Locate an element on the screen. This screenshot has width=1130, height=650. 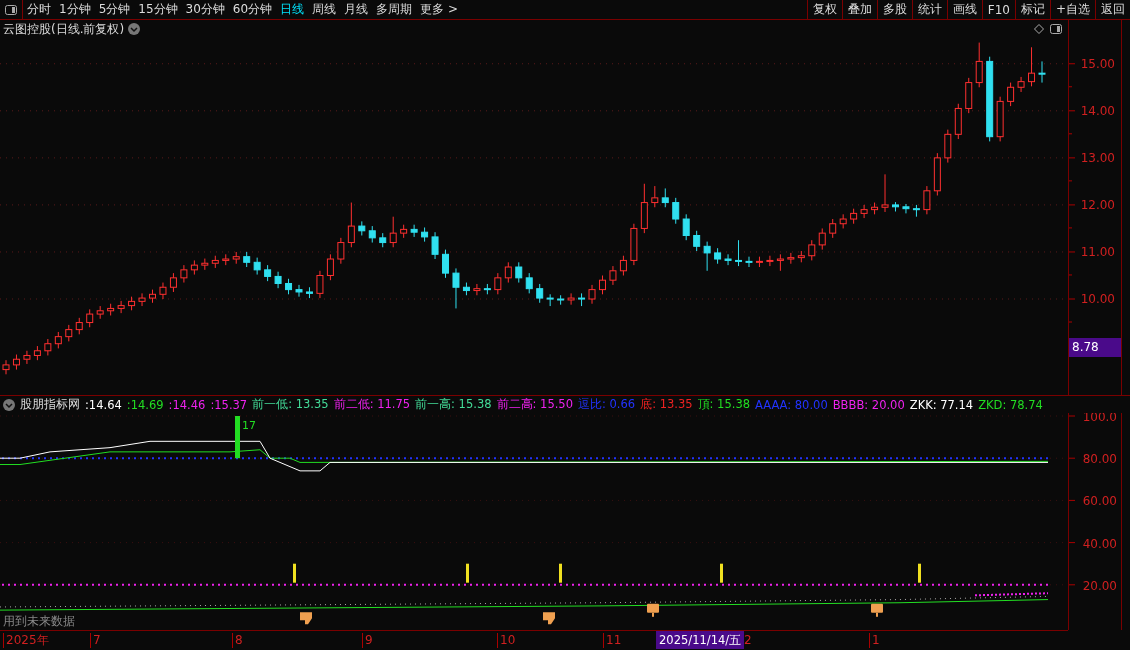
toolbar-button: 返回 is located at coordinates (1112, 9).